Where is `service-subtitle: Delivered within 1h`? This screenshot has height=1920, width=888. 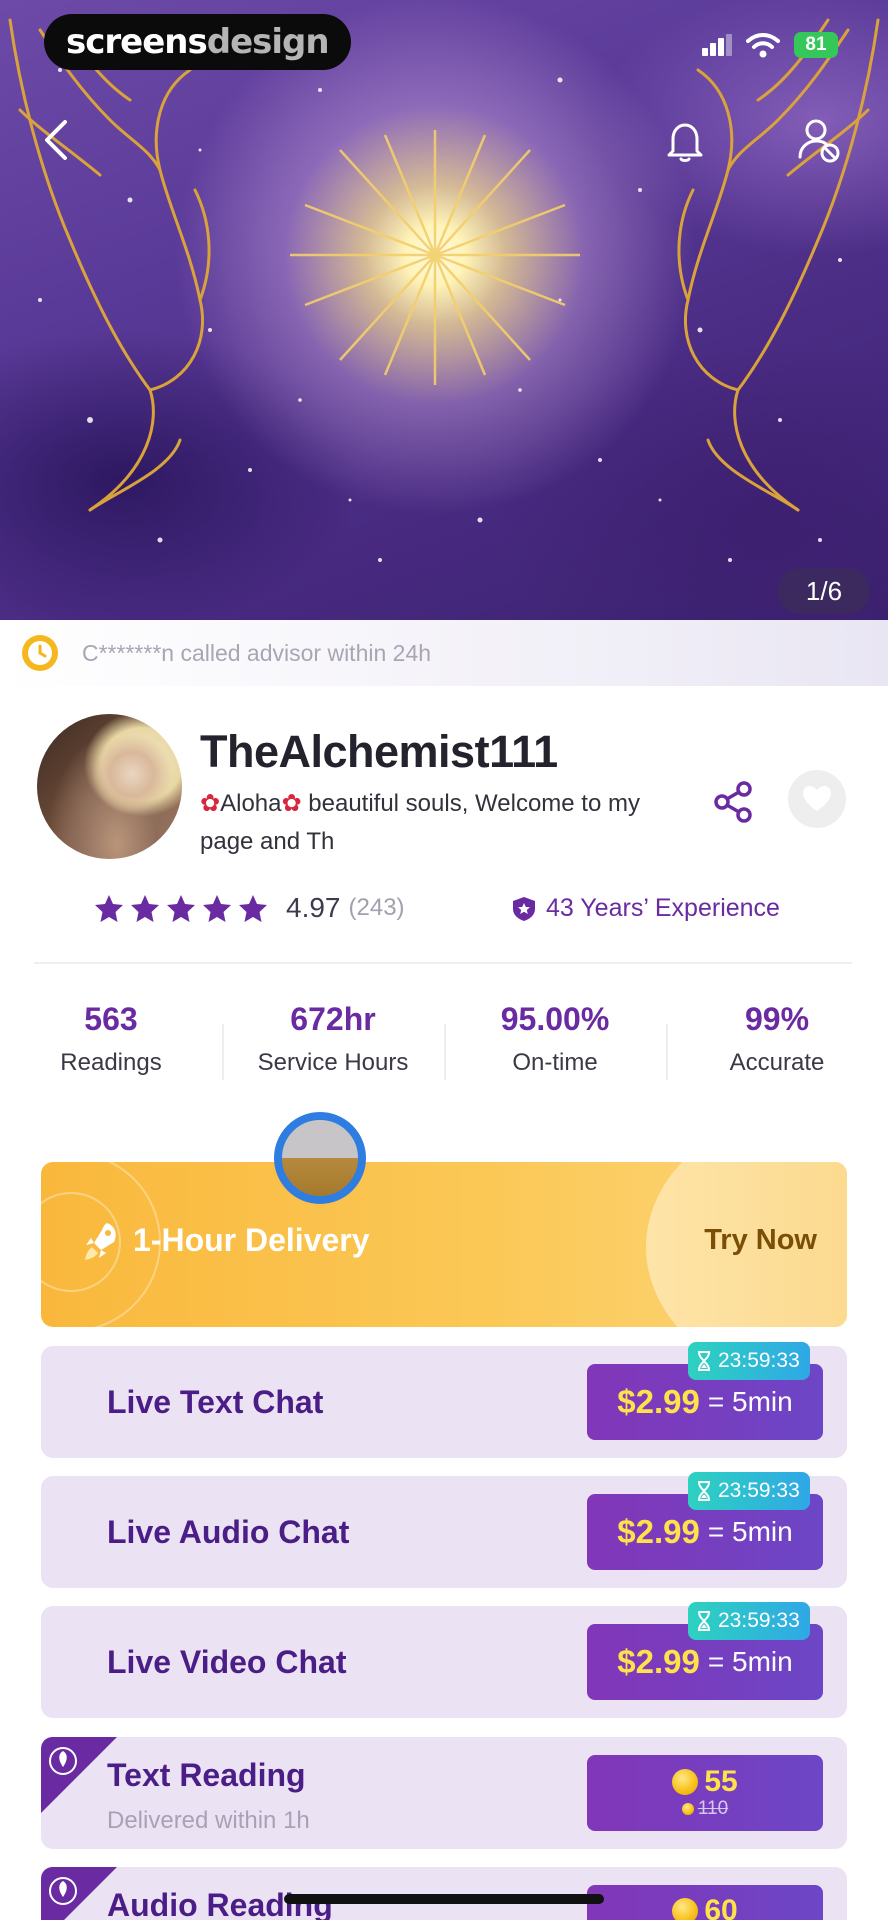 service-subtitle: Delivered within 1h is located at coordinates (208, 1820).